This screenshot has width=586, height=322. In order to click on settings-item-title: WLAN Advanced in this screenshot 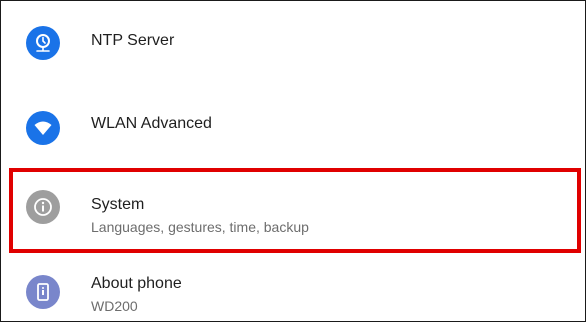, I will do `click(151, 123)`.